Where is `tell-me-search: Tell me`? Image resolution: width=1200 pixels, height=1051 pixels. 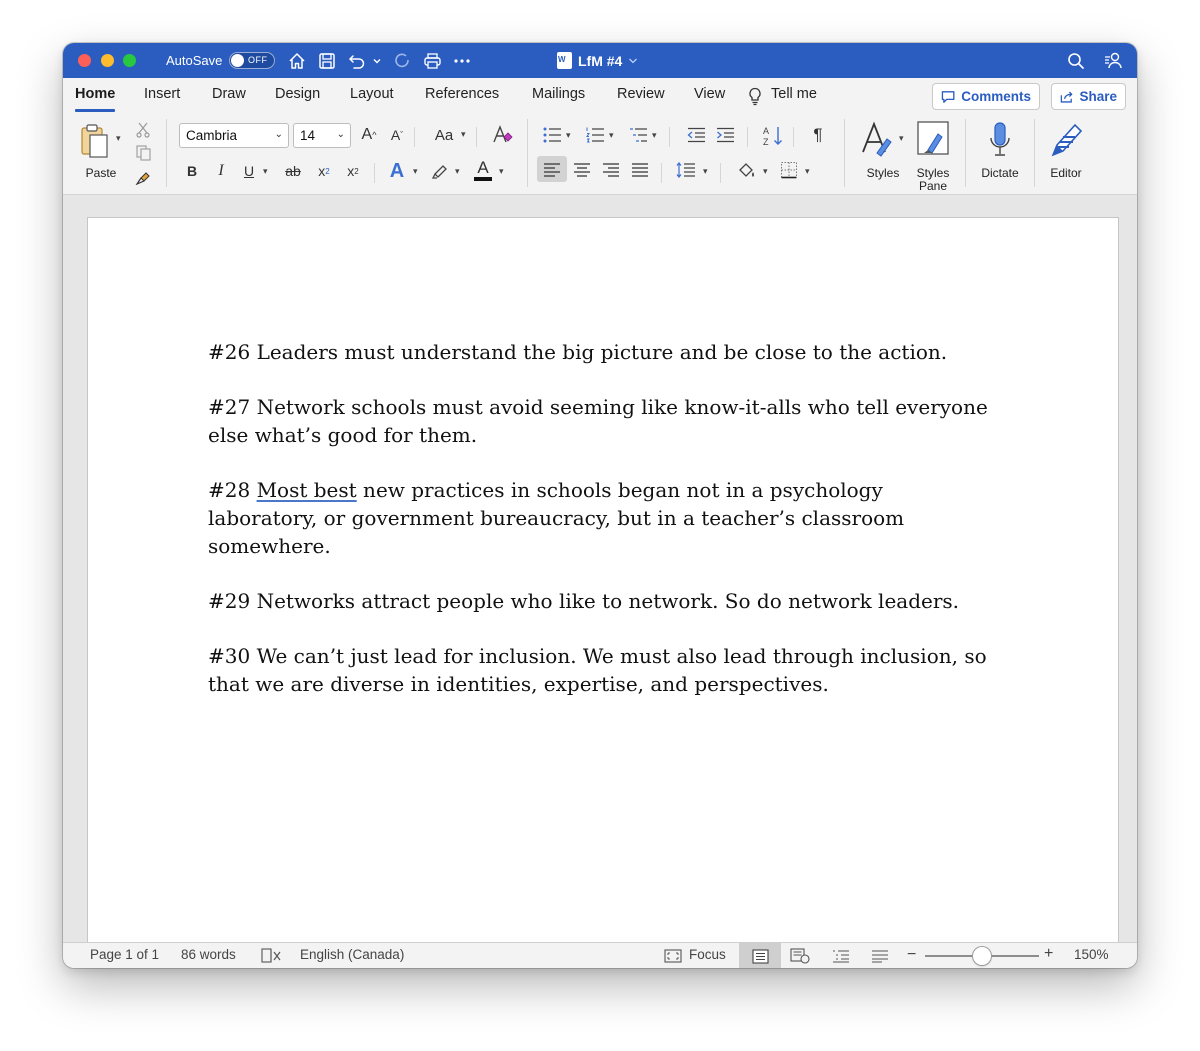 tell-me-search: Tell me is located at coordinates (794, 94).